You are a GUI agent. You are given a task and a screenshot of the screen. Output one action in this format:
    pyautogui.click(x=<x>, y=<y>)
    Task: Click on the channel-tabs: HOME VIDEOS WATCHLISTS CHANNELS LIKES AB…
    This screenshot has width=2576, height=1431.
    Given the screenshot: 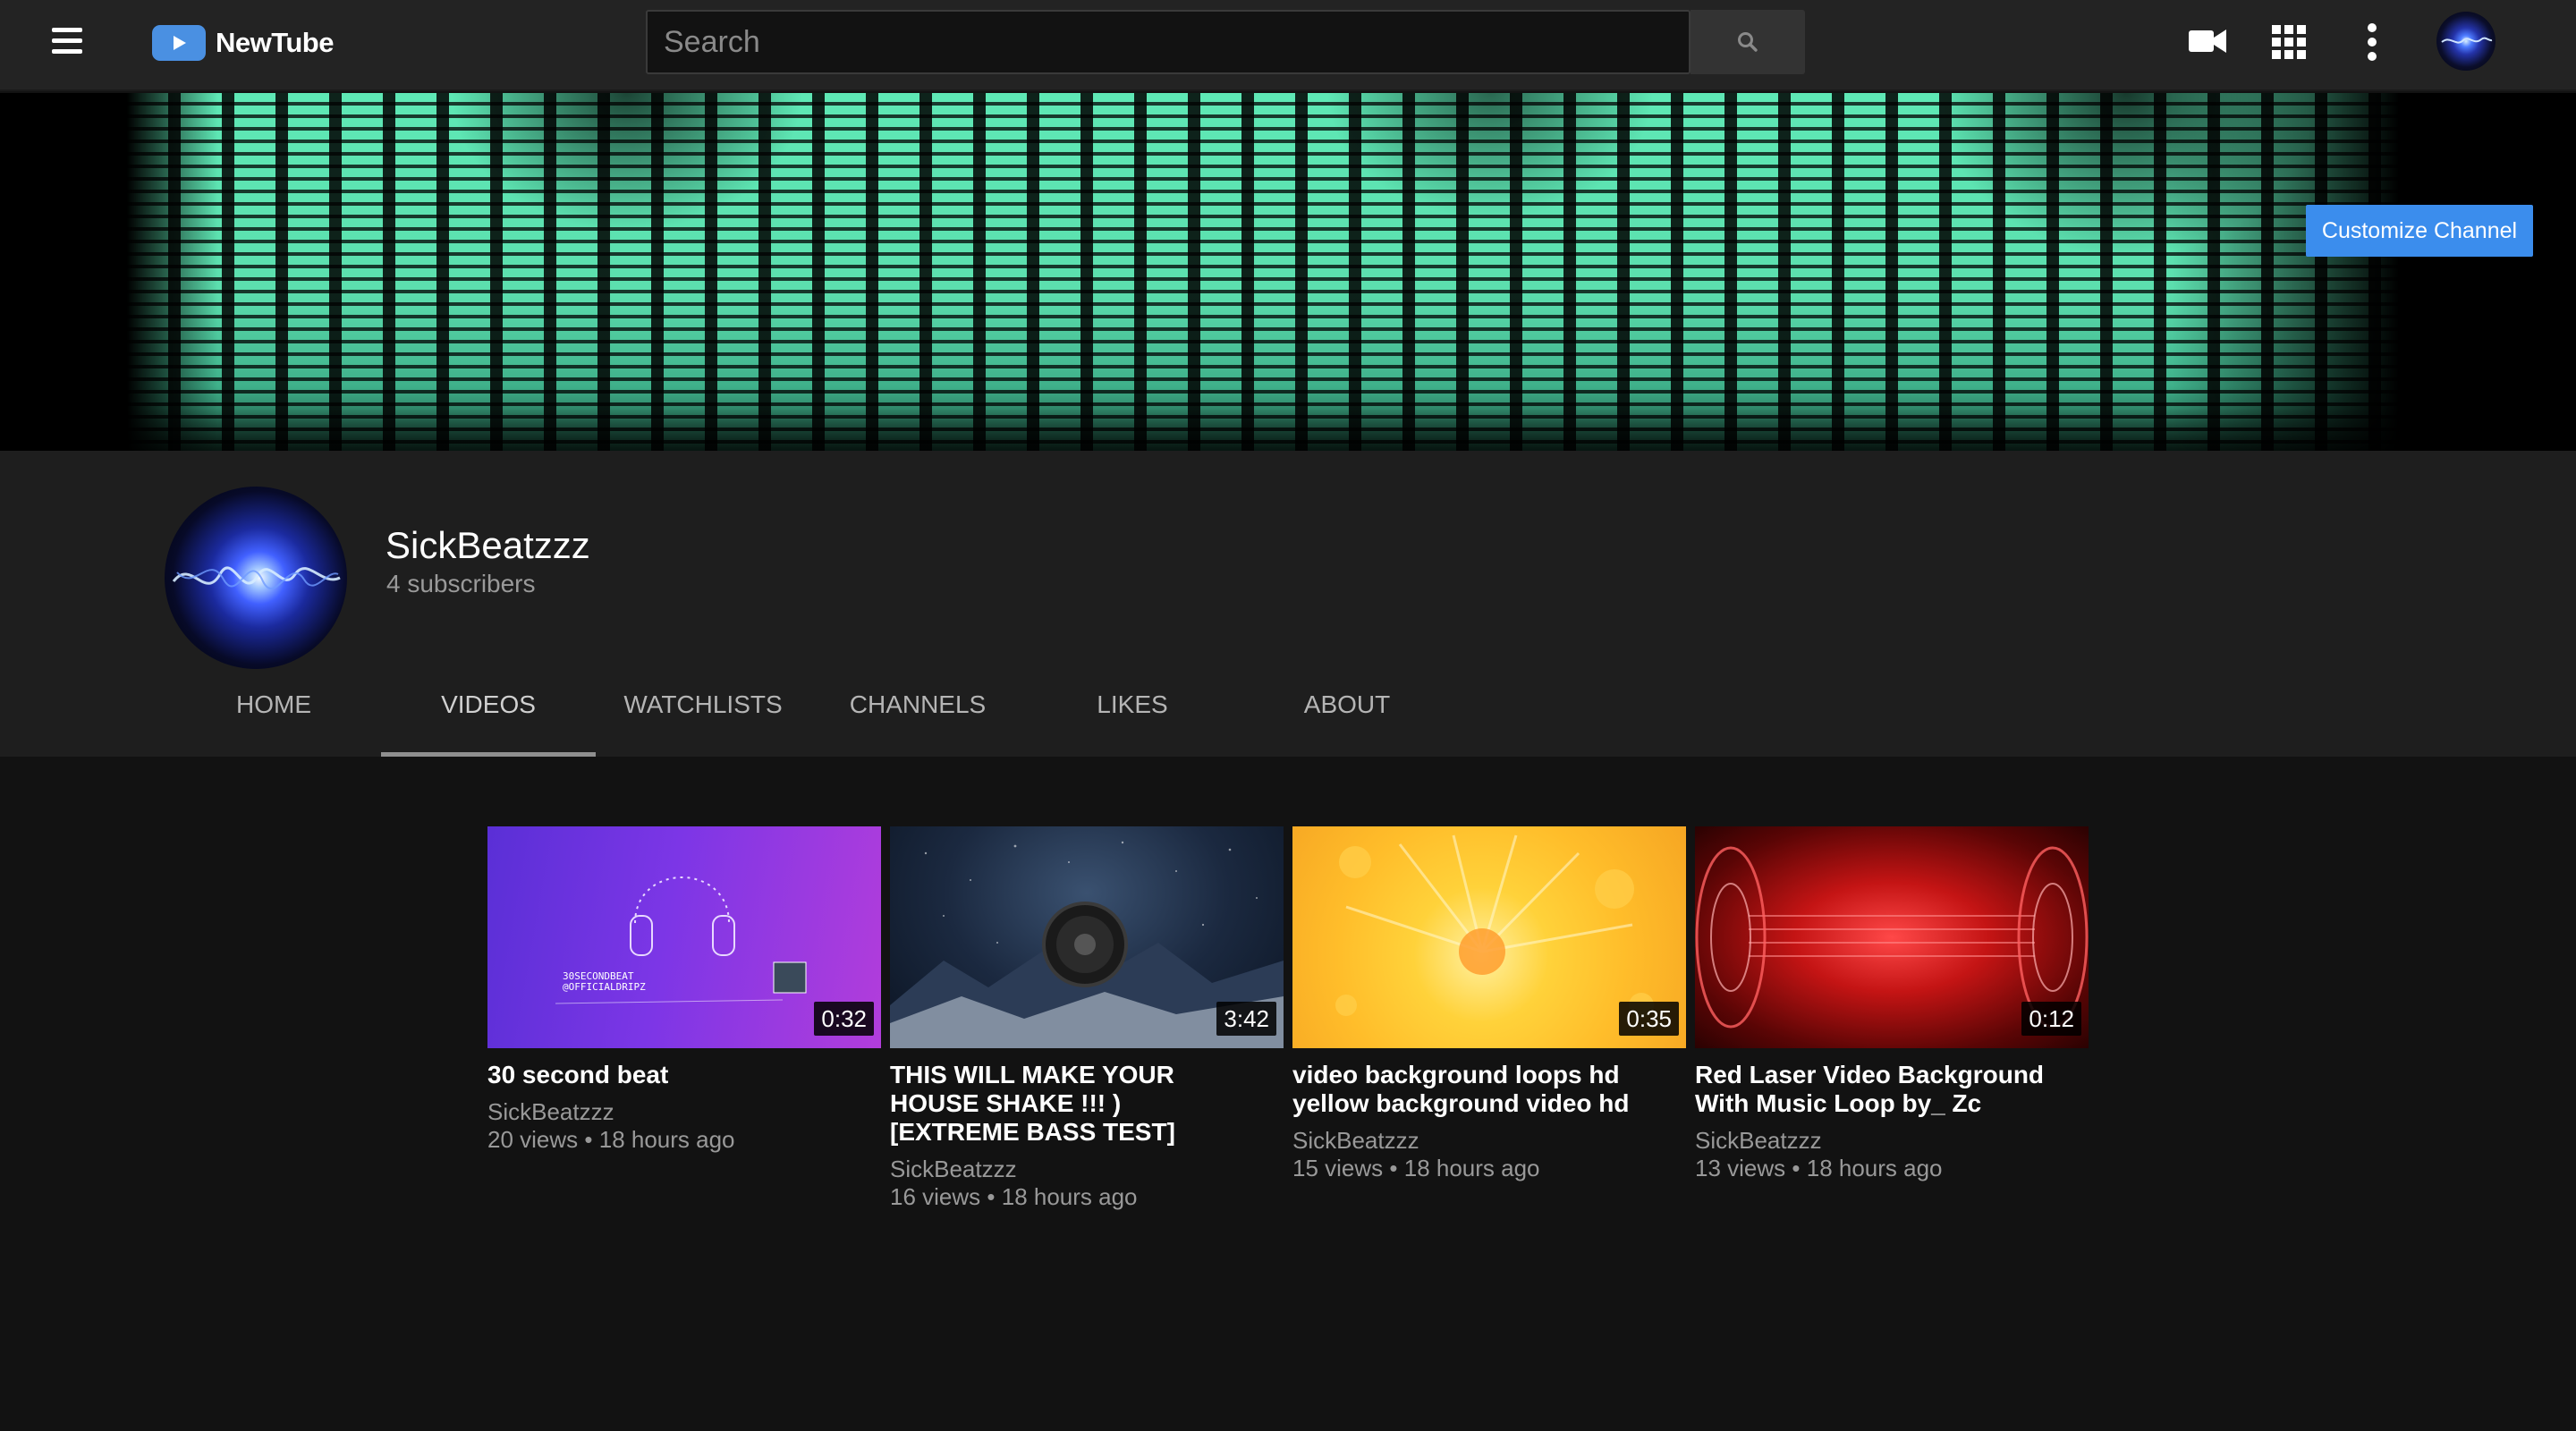 What is the action you would take?
    pyautogui.click(x=1288, y=716)
    